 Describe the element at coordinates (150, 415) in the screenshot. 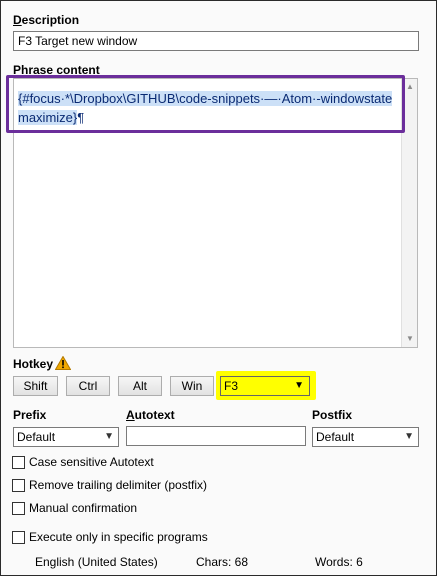

I see `autotext-label: Autotext` at that location.